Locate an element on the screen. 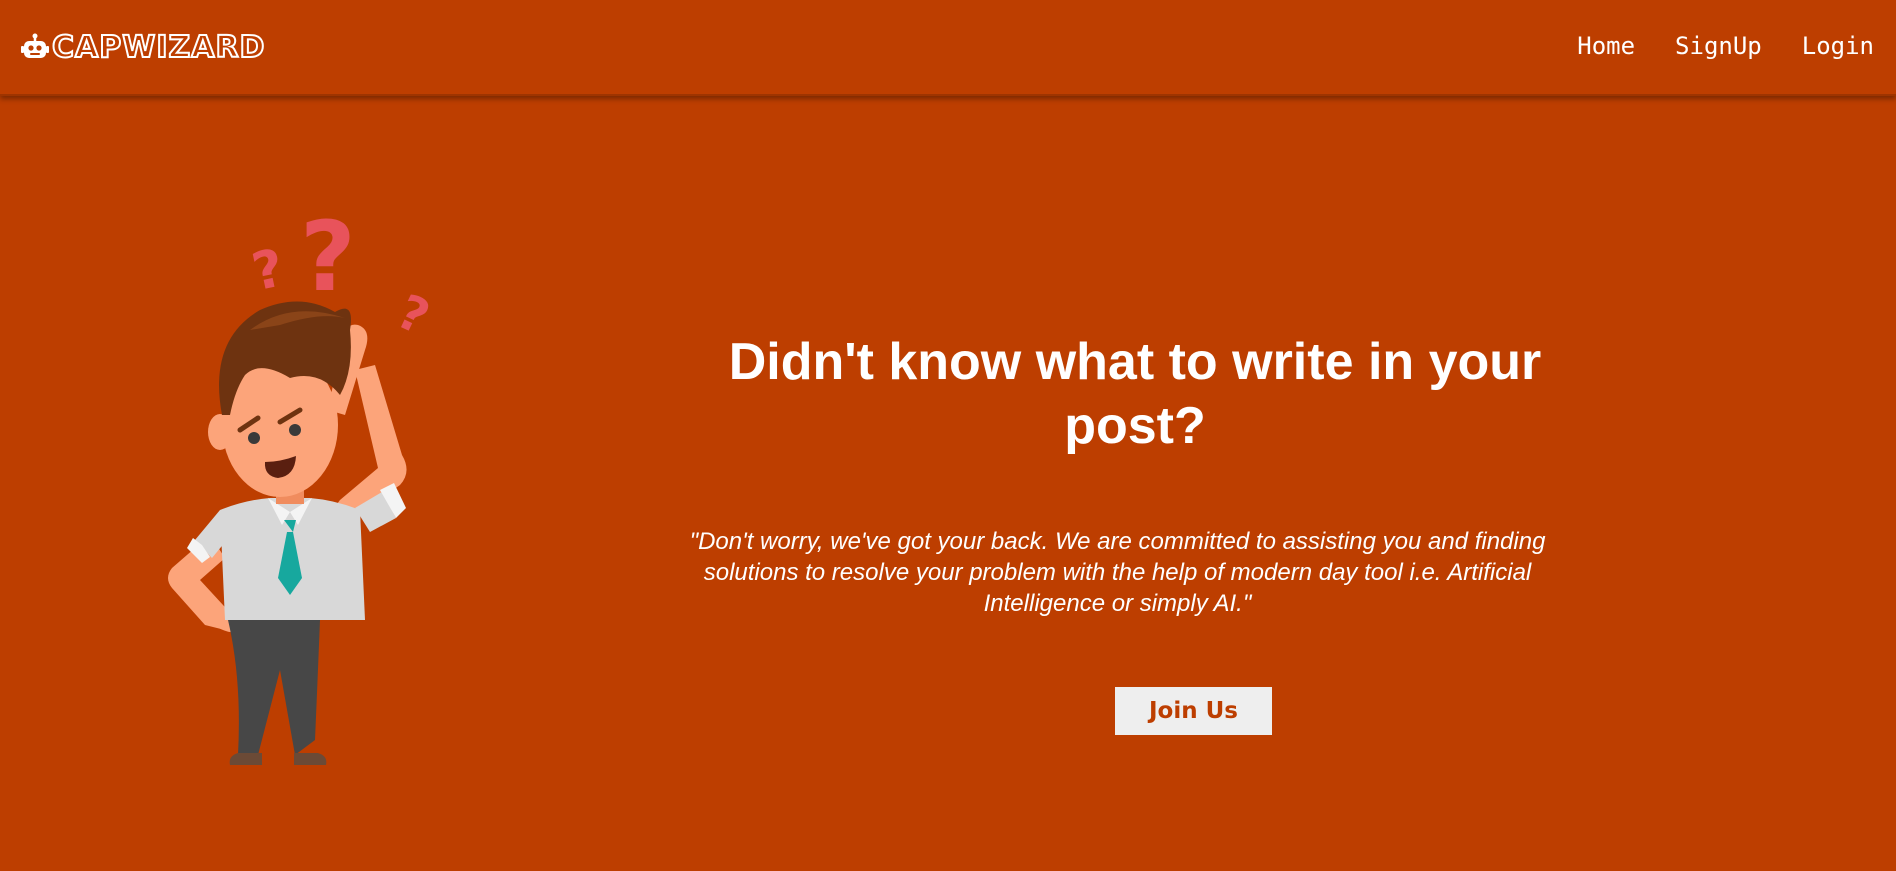 This screenshot has height=871, width=1896. brand-logo: CAPWIZARD is located at coordinates (142, 48).